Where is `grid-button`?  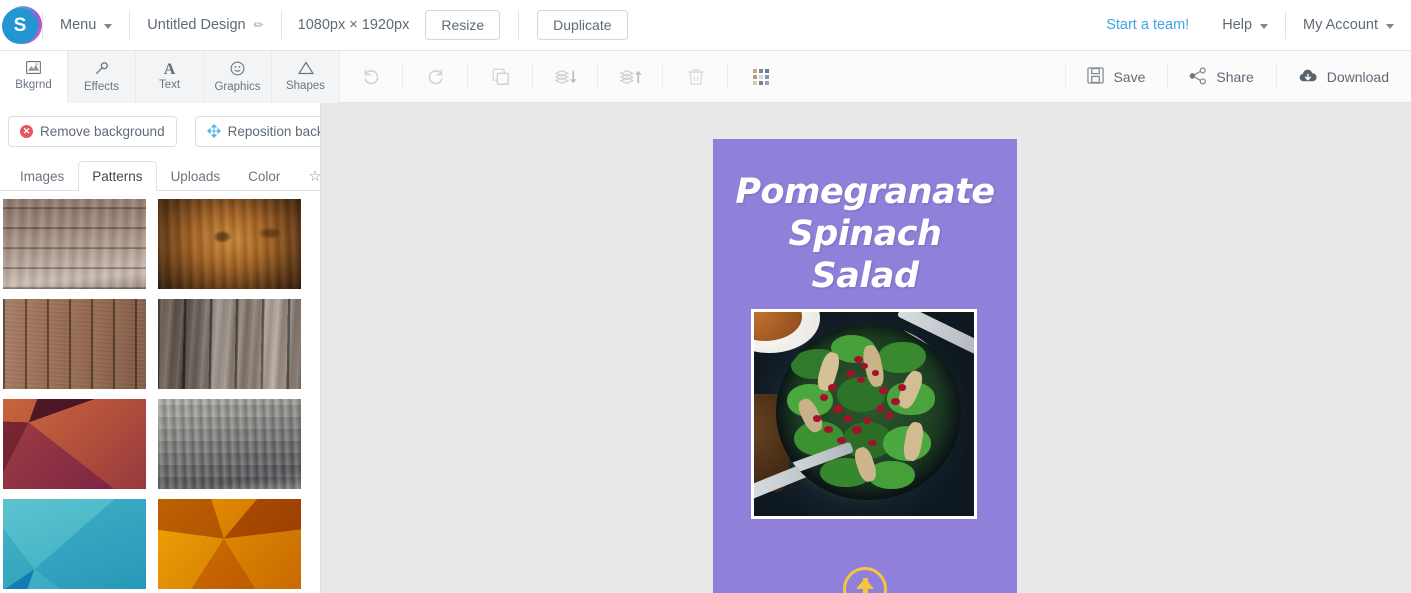
grid-button is located at coordinates (760, 77).